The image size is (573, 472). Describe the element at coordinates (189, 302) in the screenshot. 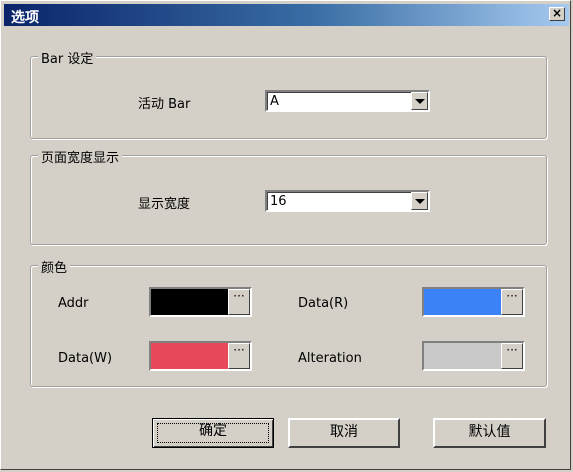

I see `addr-color-swatch` at that location.